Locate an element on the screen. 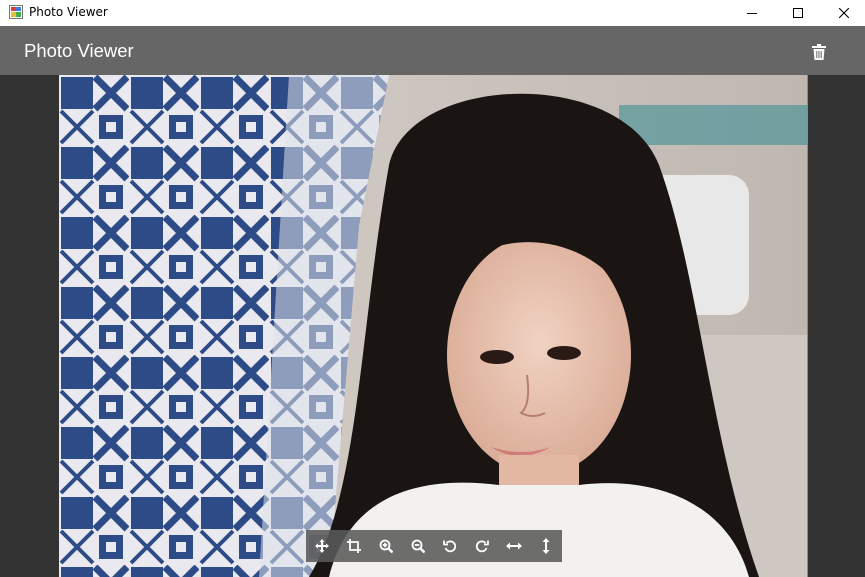 This screenshot has height=577, width=865. minimize-button is located at coordinates (752, 13).